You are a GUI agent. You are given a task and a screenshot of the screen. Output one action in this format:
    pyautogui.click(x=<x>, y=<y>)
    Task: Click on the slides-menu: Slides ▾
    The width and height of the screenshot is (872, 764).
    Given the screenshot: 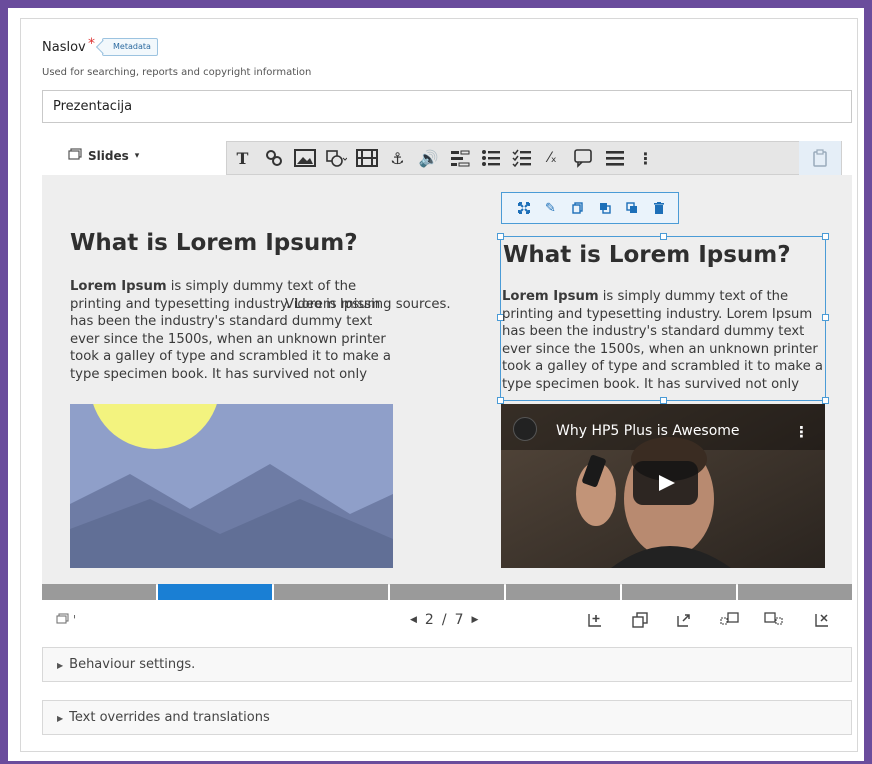 What is the action you would take?
    pyautogui.click(x=103, y=155)
    